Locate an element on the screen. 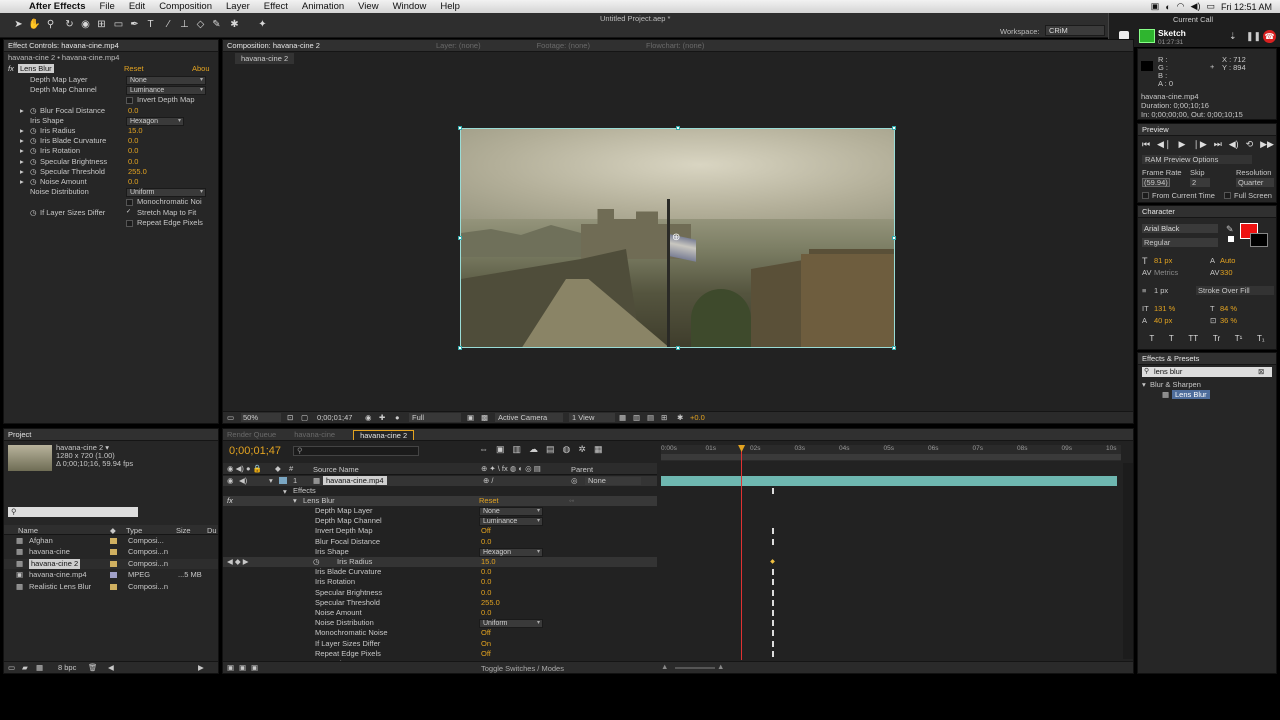  new-folder-icon: ▰ is located at coordinates (25, 667).